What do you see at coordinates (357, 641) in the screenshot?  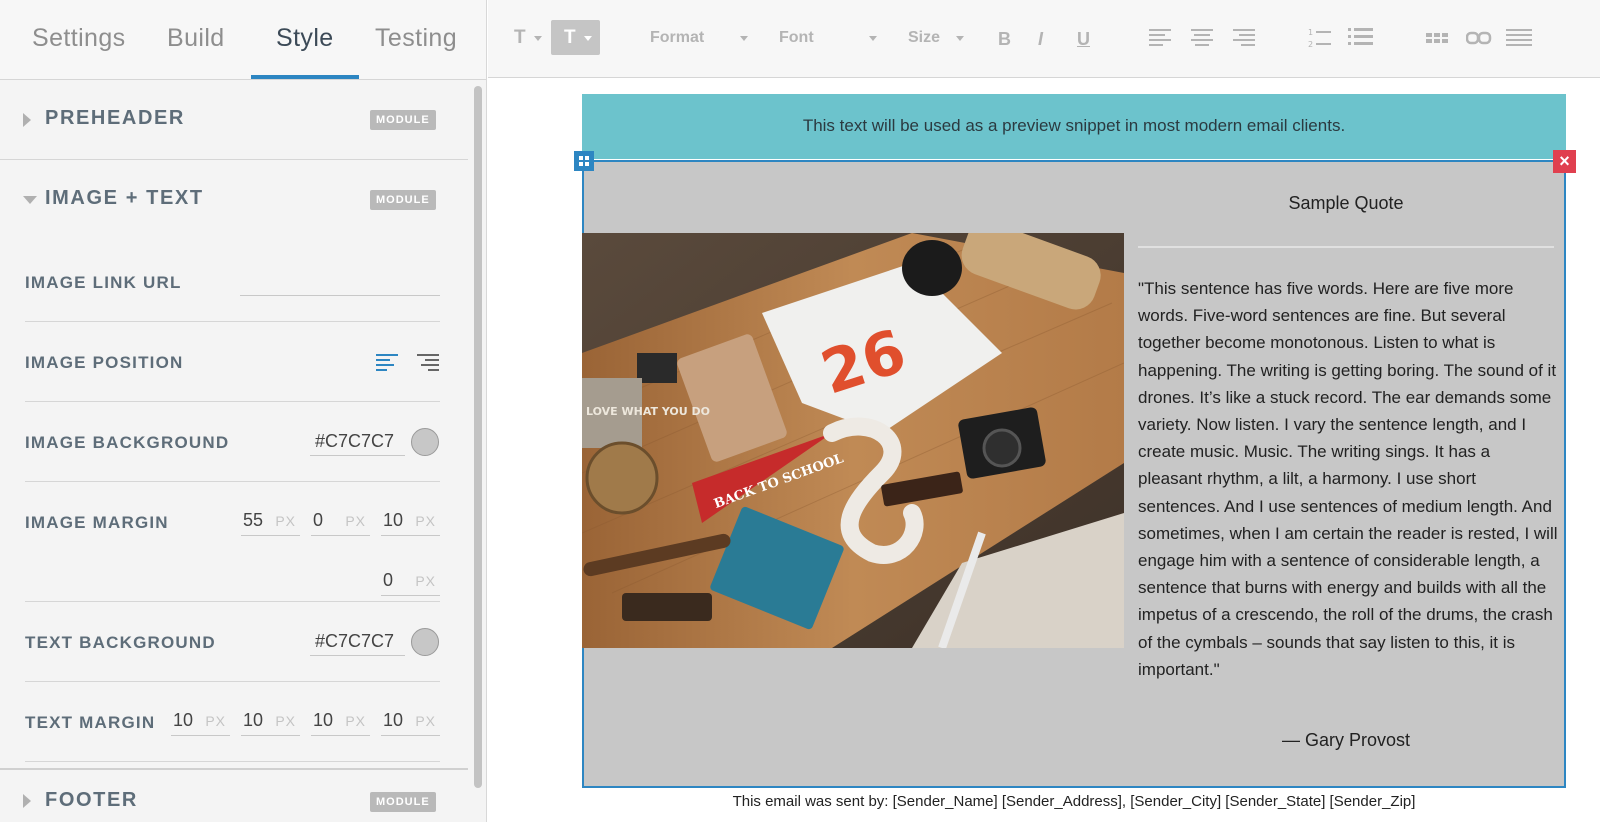 I see `text-background-input: #C7C7C7` at bounding box center [357, 641].